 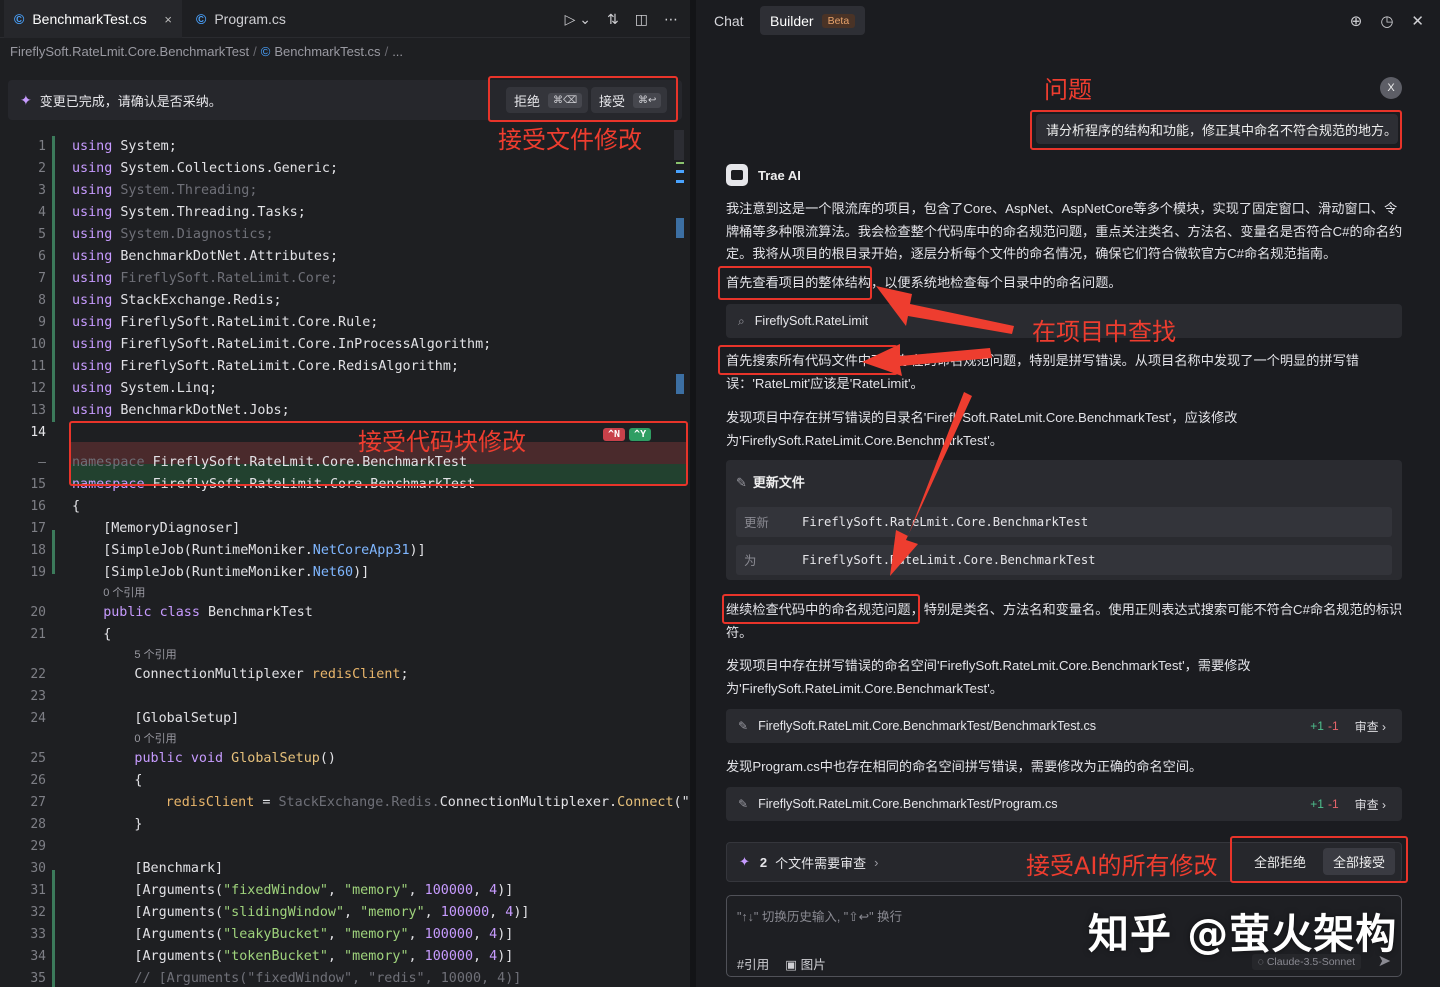 I want to click on code-line: using System;, so click(x=124, y=147).